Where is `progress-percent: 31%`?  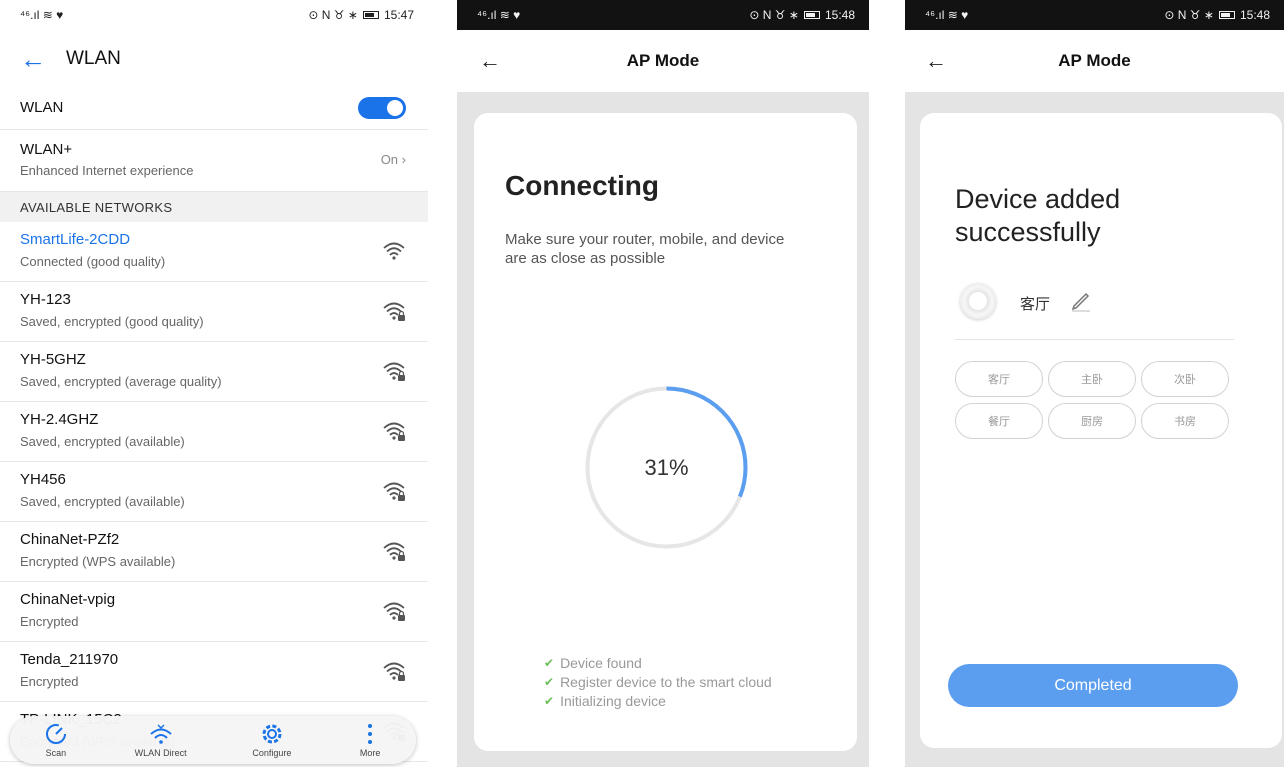
progress-percent: 31% is located at coordinates (666, 467).